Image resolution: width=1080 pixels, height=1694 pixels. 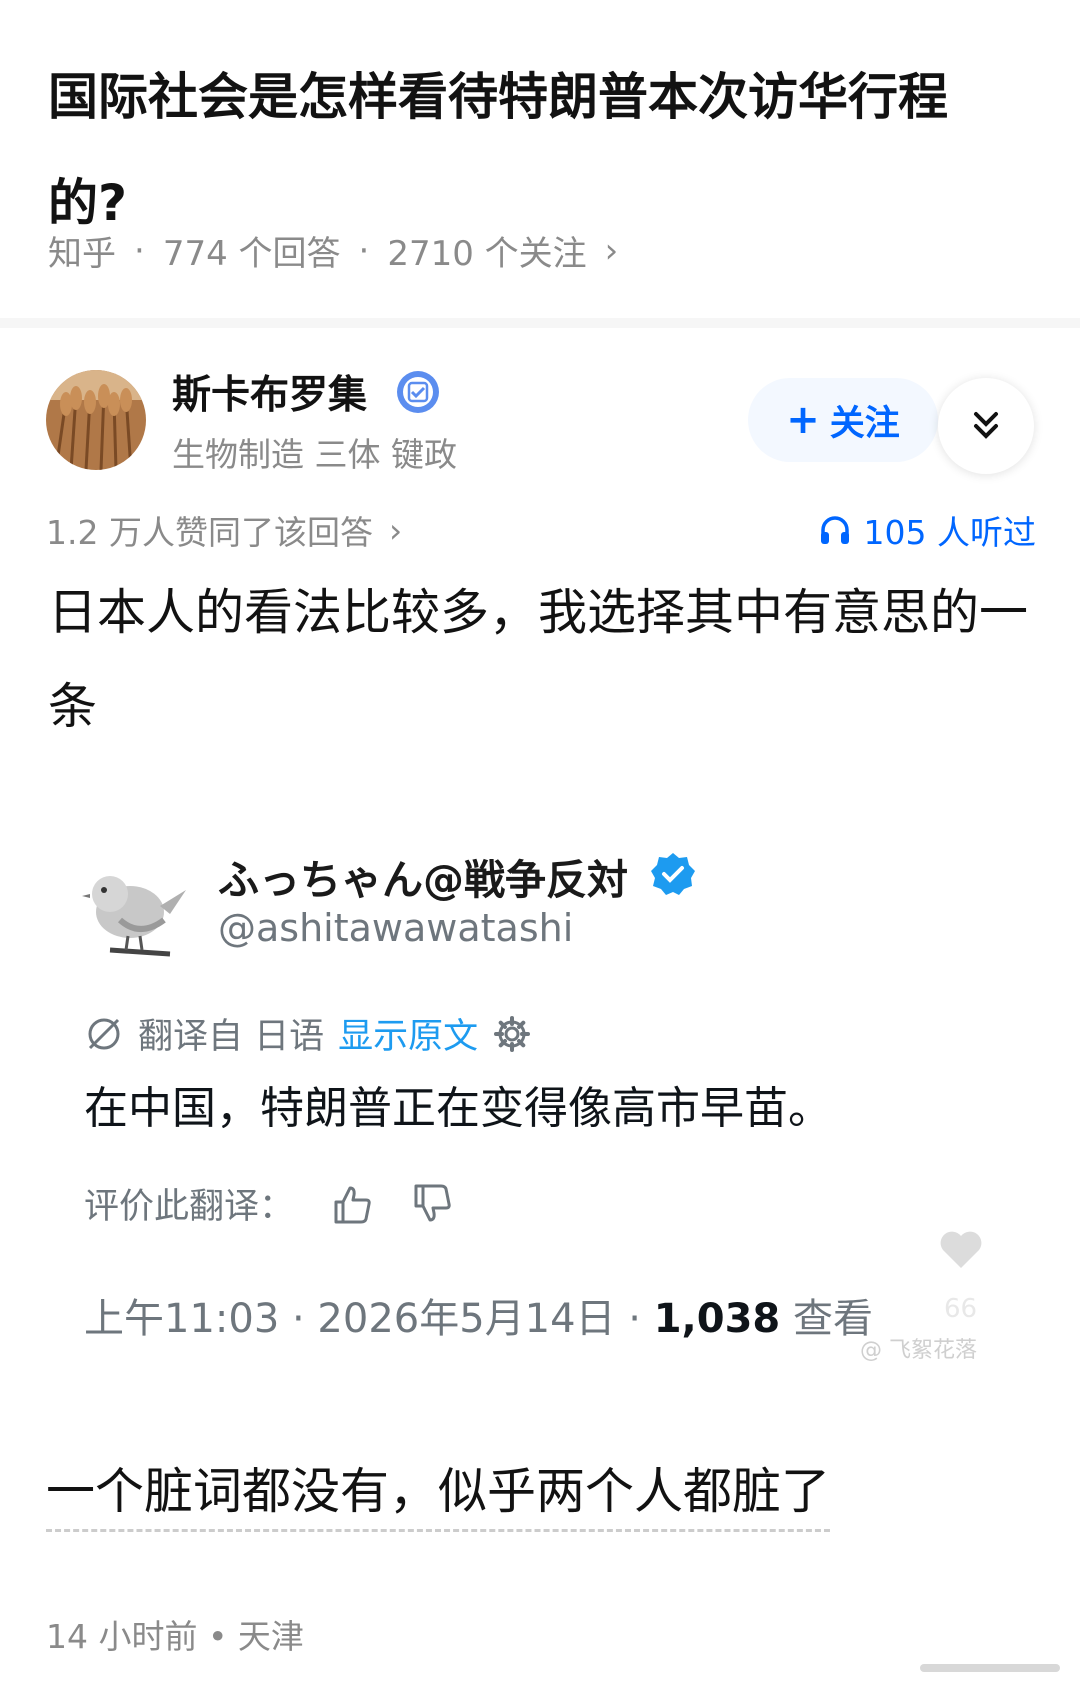 I want to click on listen-text: 105 人听过, so click(x=949, y=532).